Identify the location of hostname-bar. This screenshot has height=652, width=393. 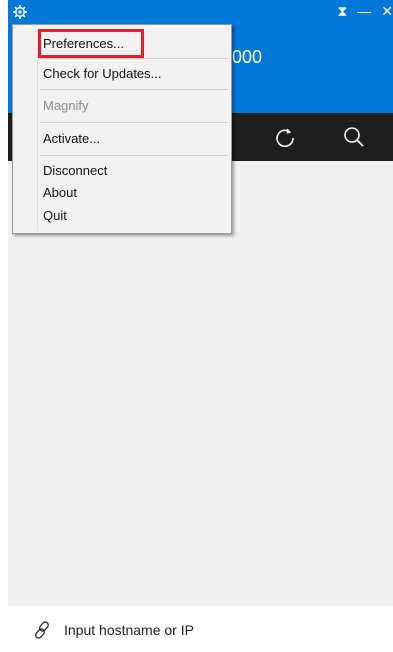
(196, 629).